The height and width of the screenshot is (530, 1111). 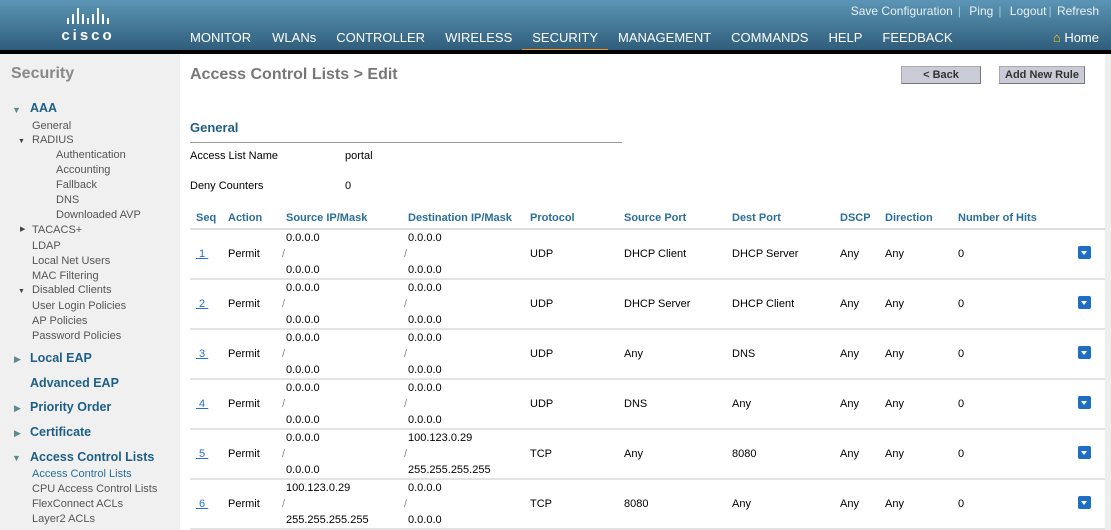 What do you see at coordinates (77, 504) in the screenshot?
I see `sidebar-flexconnect-acls: FlexConnect ACLs` at bounding box center [77, 504].